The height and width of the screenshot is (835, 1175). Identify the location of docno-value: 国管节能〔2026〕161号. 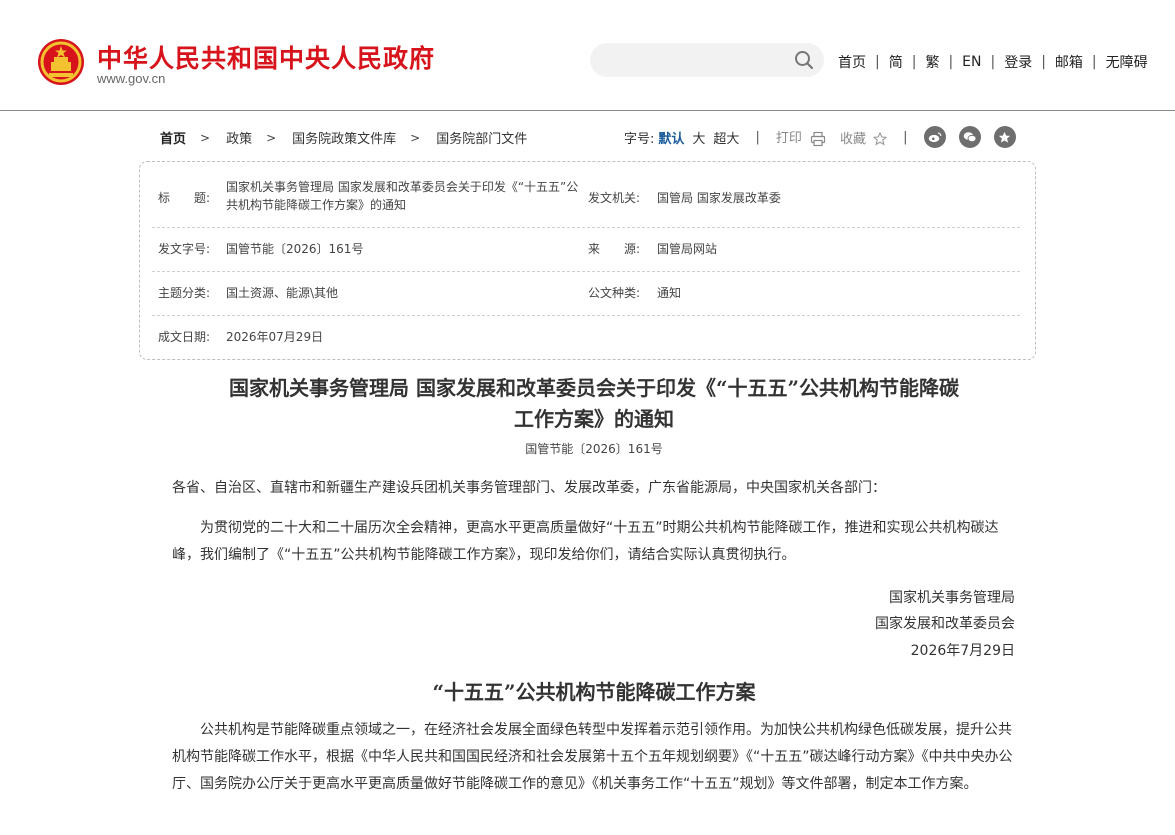
(295, 249).